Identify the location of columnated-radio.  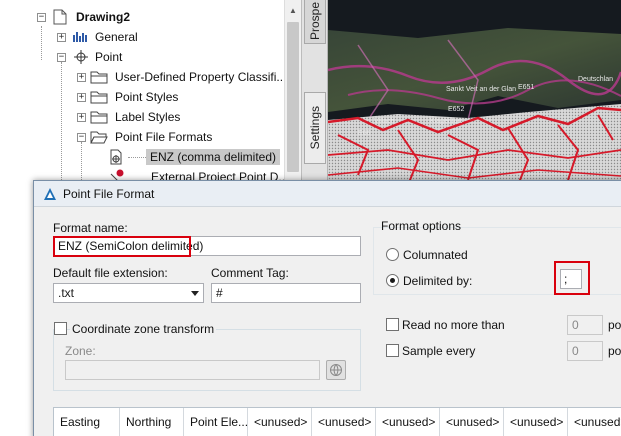
(392, 254).